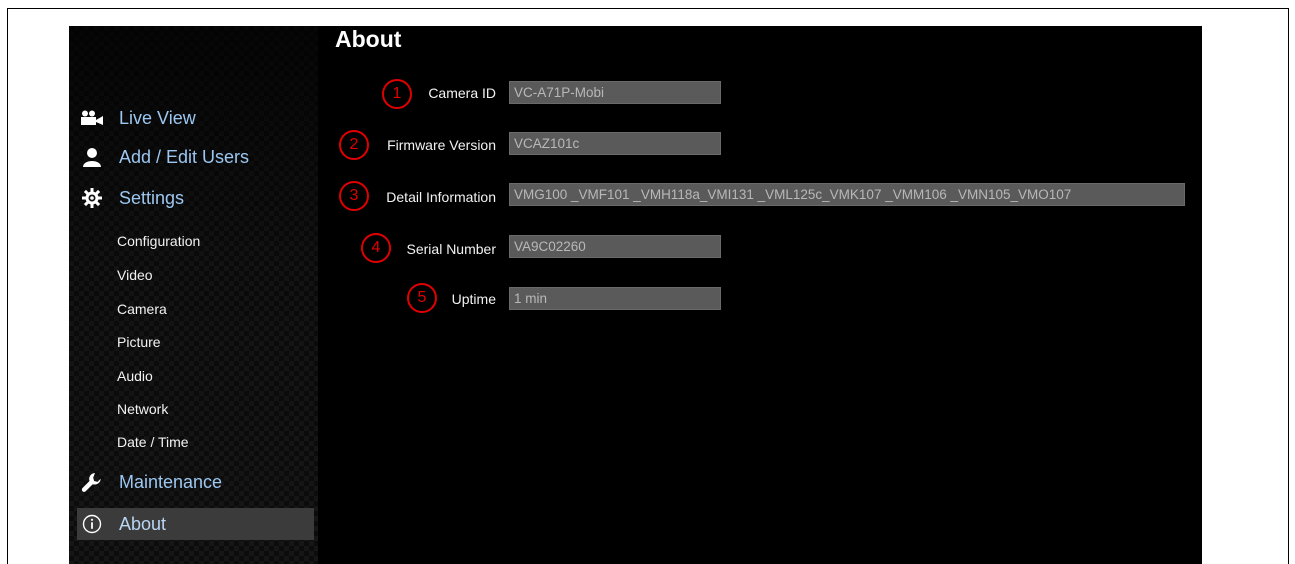  I want to click on sidebar-item-settings: Settings, so click(196, 198).